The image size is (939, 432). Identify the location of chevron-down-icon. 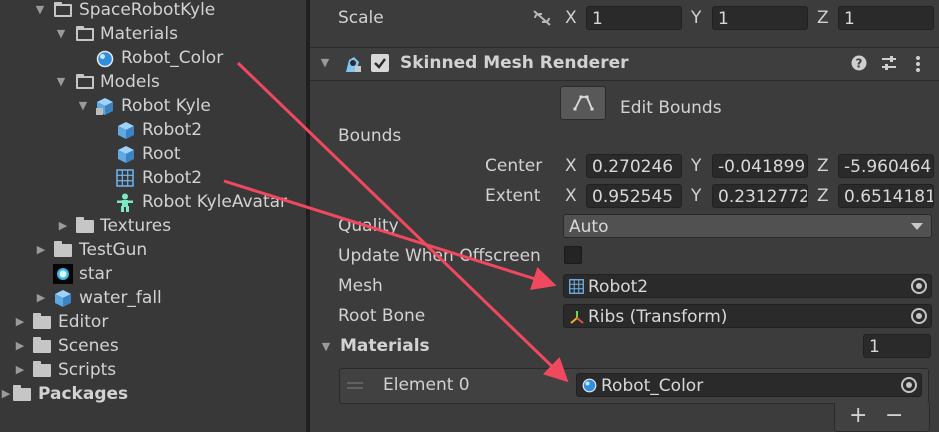
(917, 226).